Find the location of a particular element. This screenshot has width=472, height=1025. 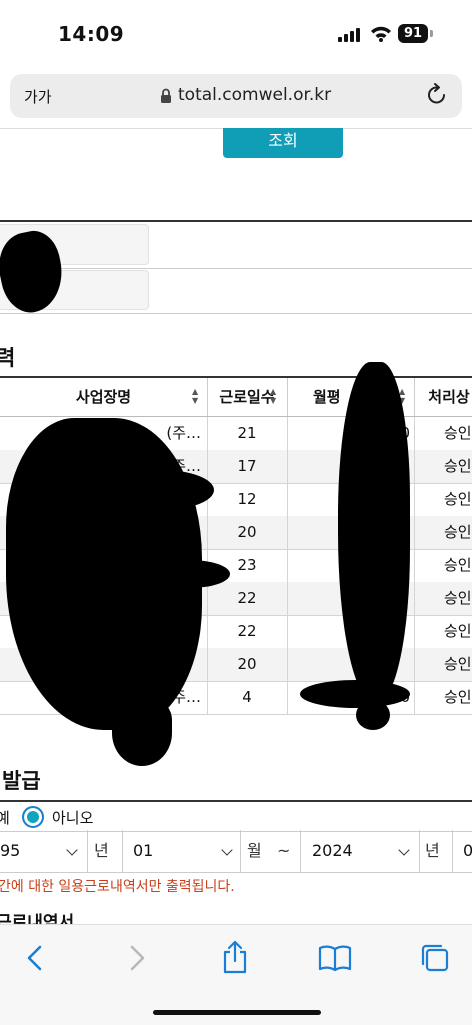

month-unit-label: 월 is located at coordinates (254, 850).